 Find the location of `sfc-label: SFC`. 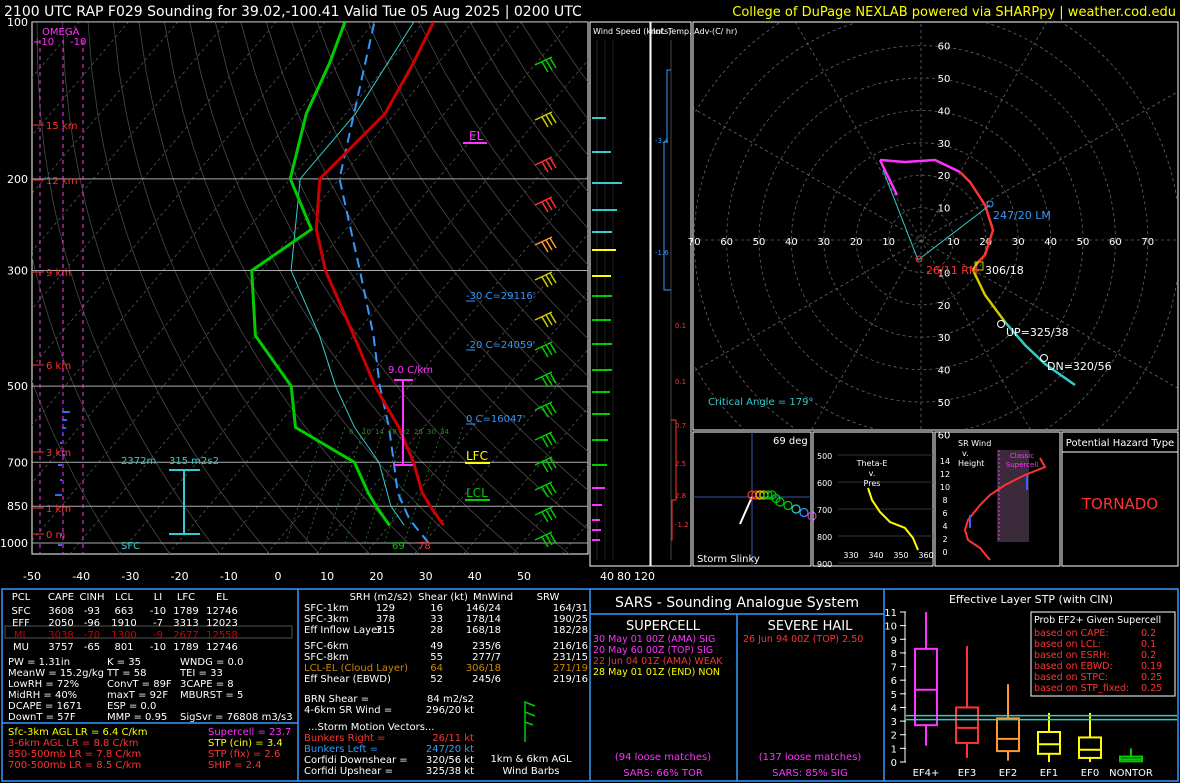

sfc-label: SFC is located at coordinates (130, 546).